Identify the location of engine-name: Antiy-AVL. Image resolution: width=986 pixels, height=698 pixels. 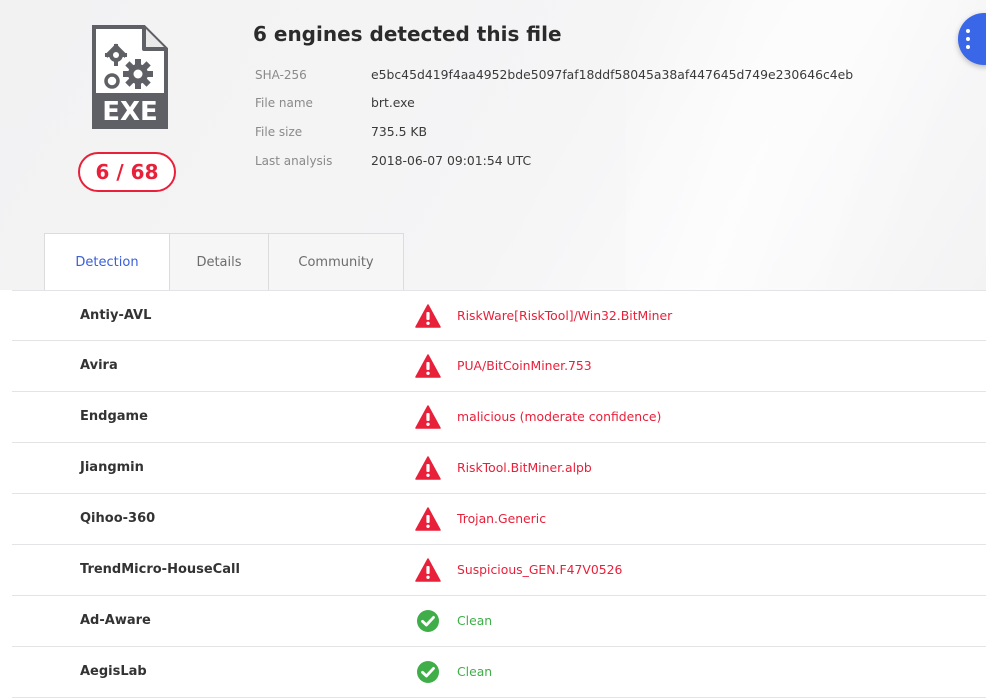
(116, 315).